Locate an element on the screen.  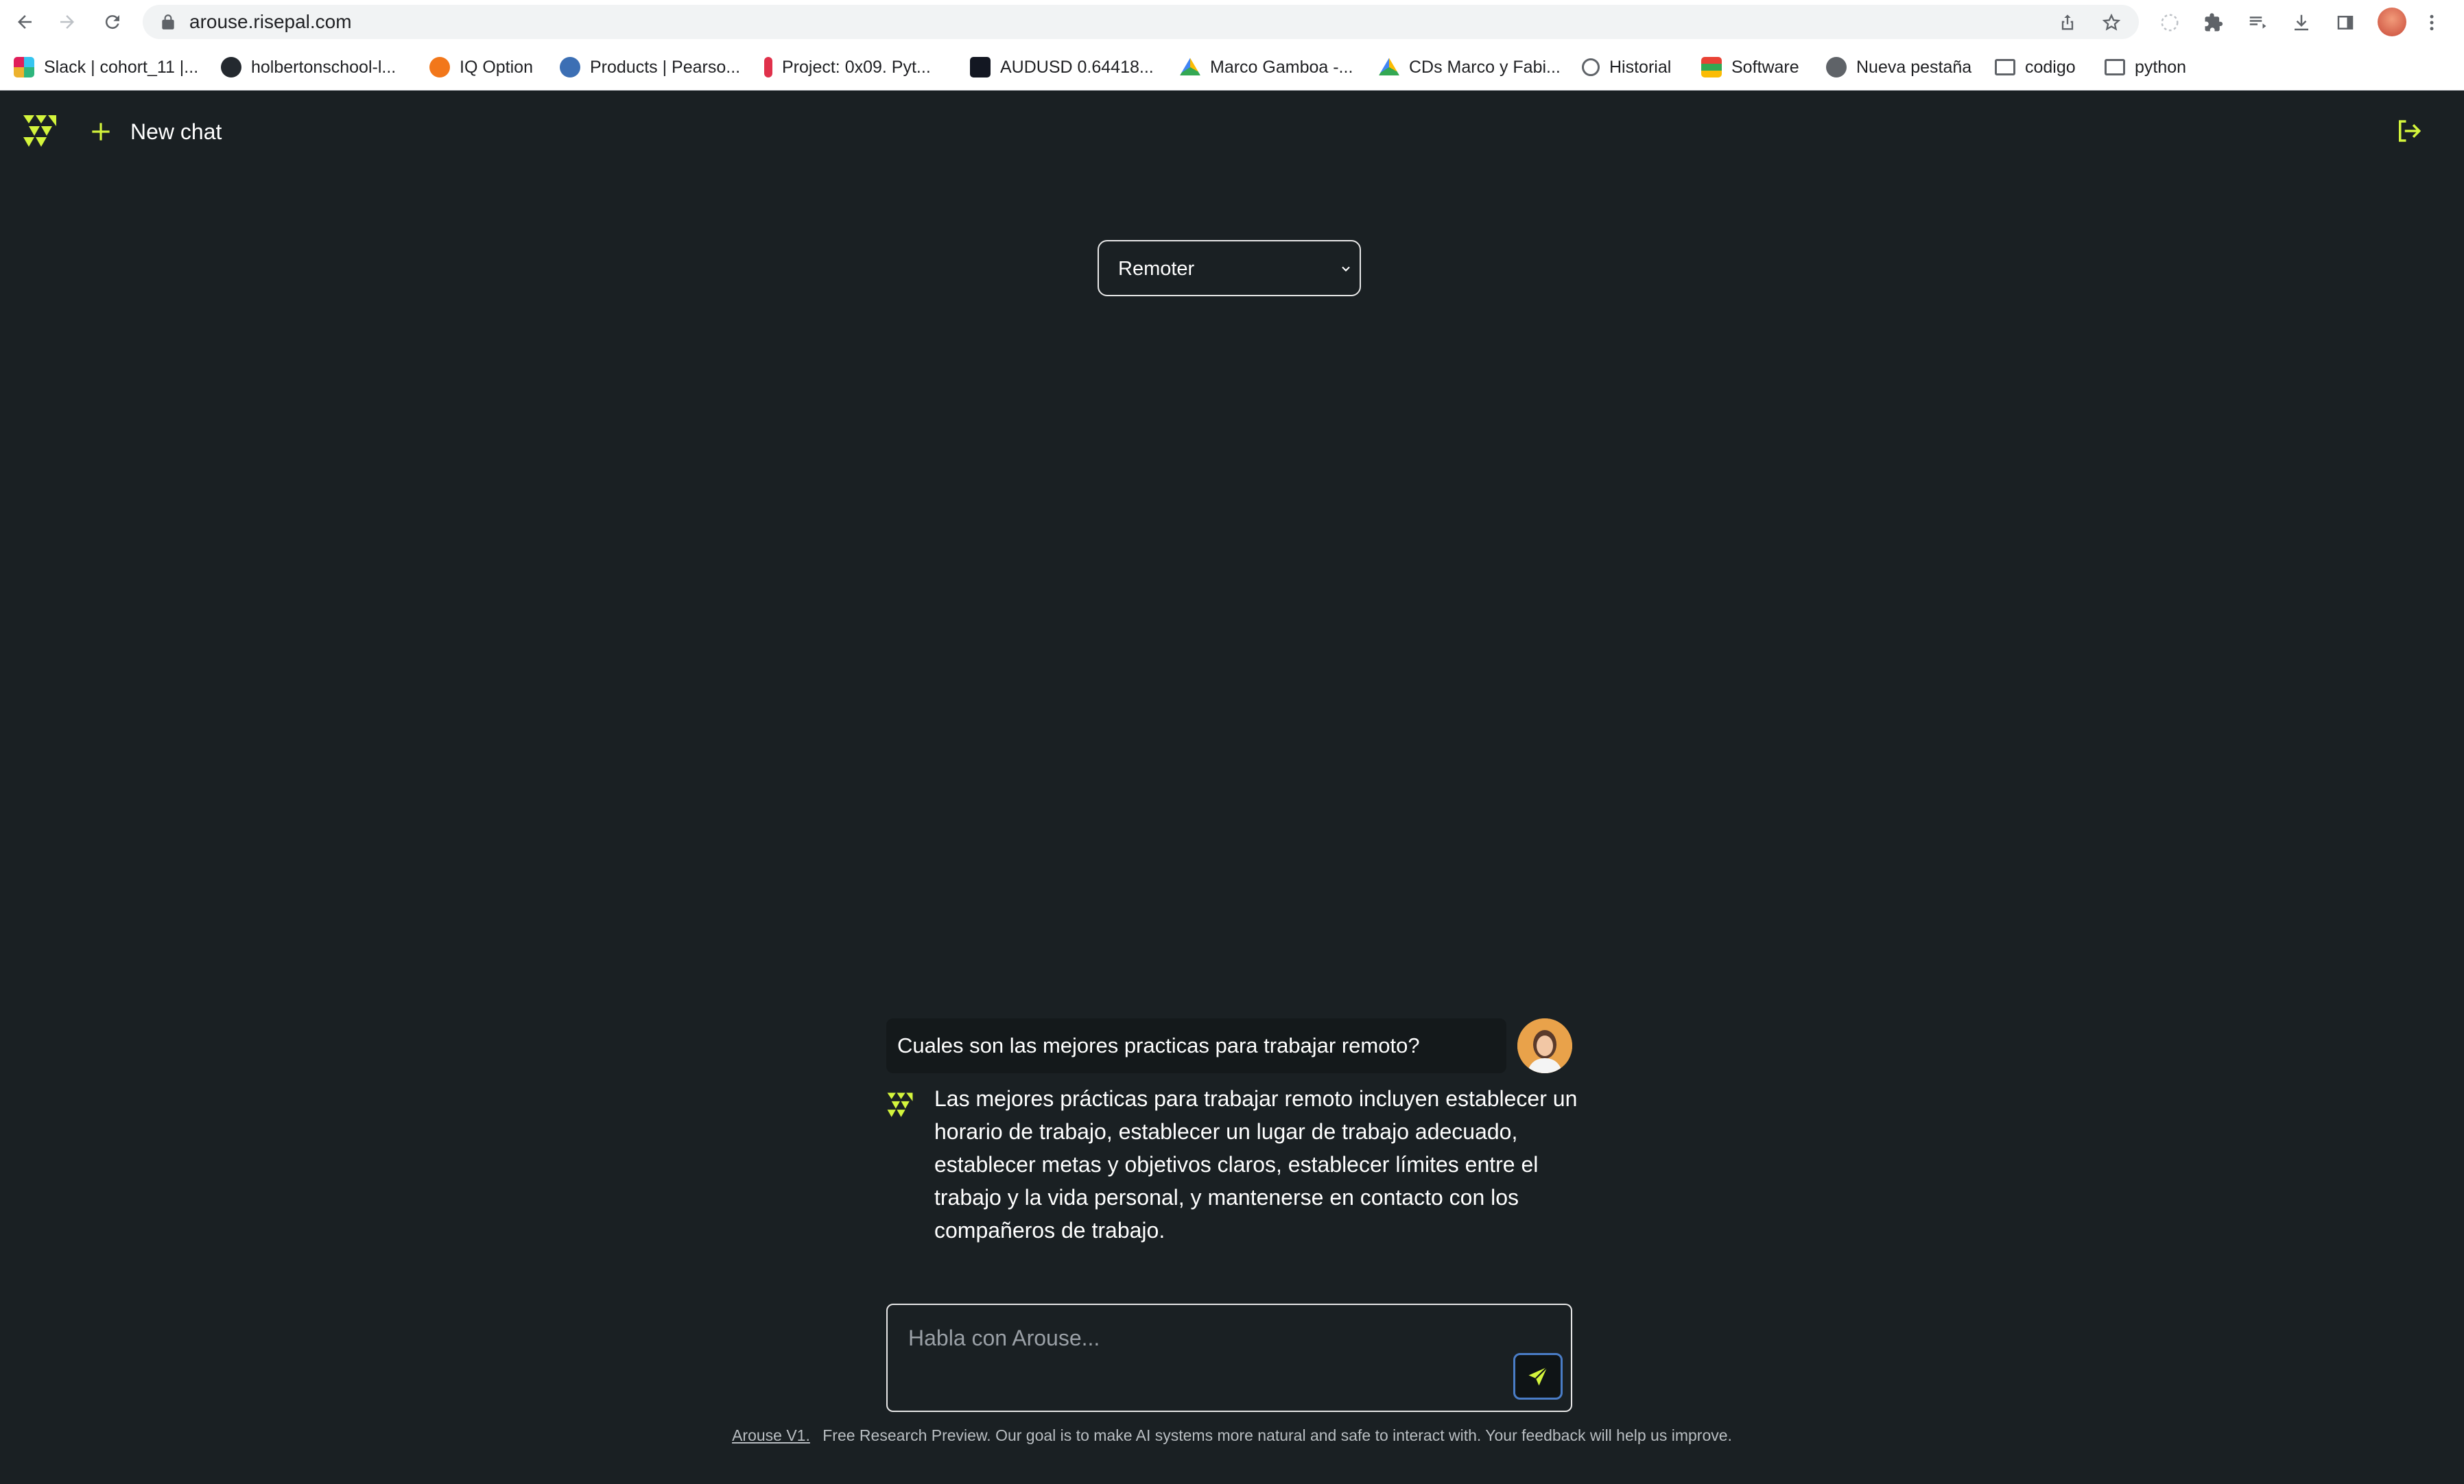
send-button is located at coordinates (1538, 1376).